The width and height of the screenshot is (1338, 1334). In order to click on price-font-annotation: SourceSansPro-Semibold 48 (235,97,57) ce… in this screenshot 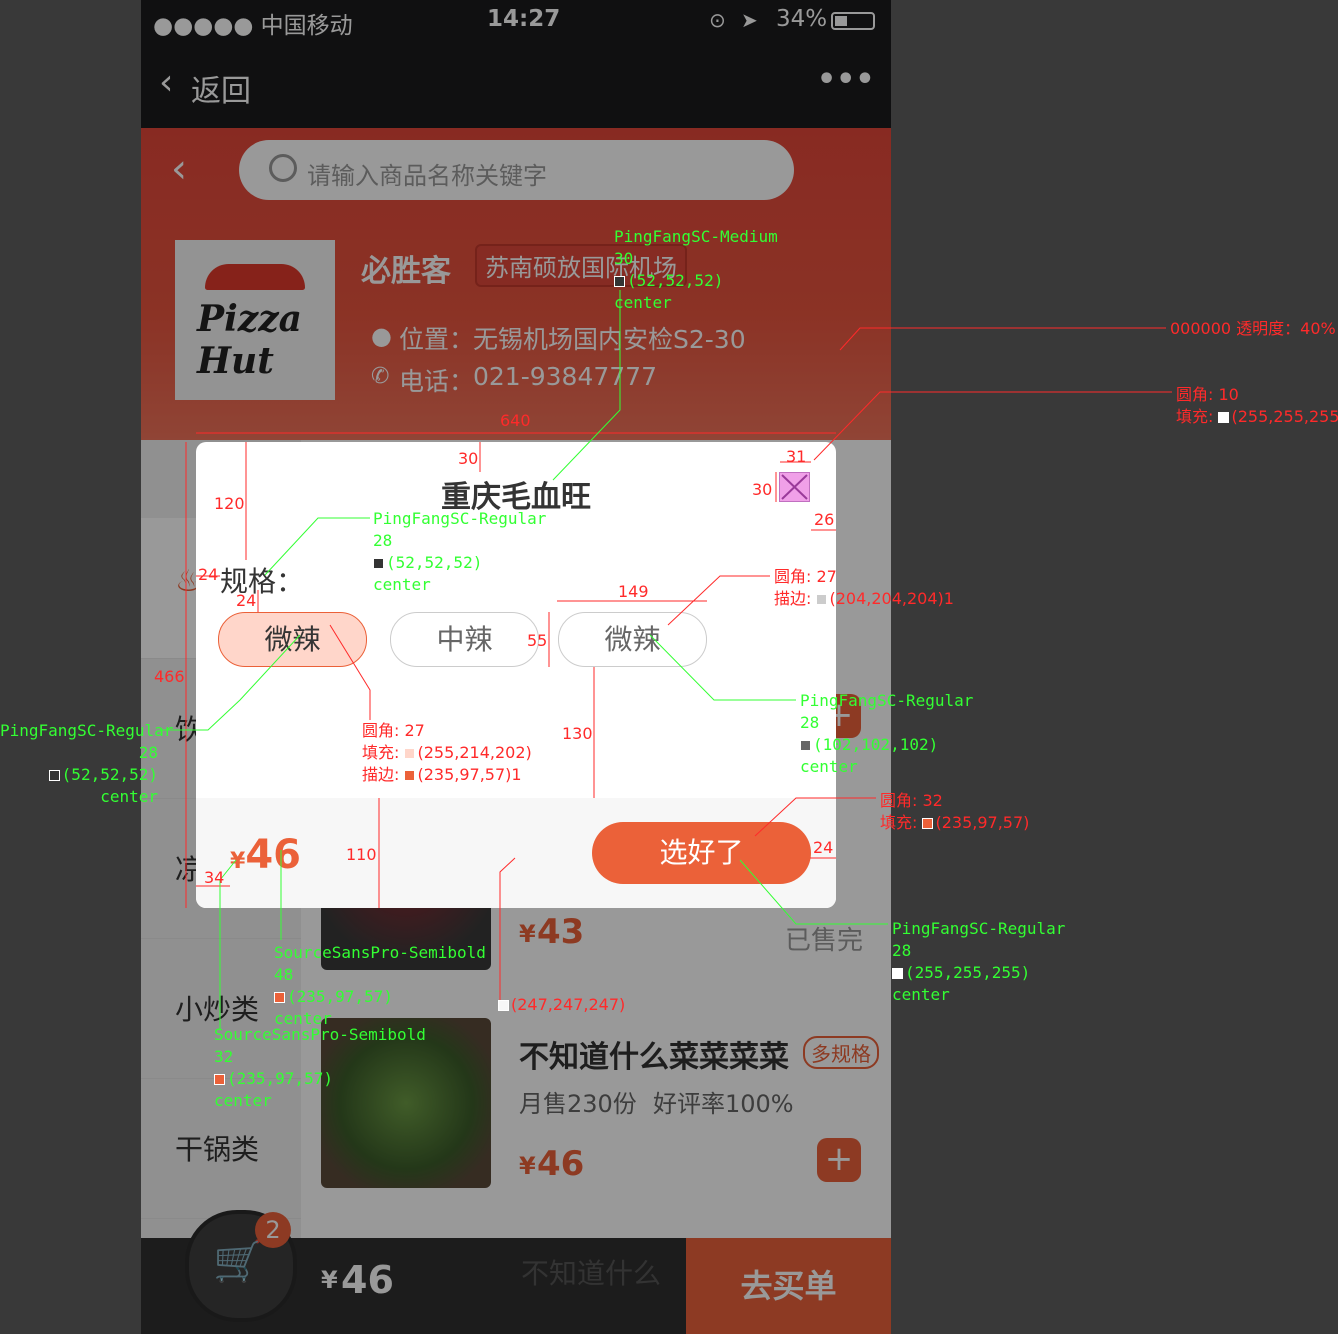, I will do `click(380, 986)`.